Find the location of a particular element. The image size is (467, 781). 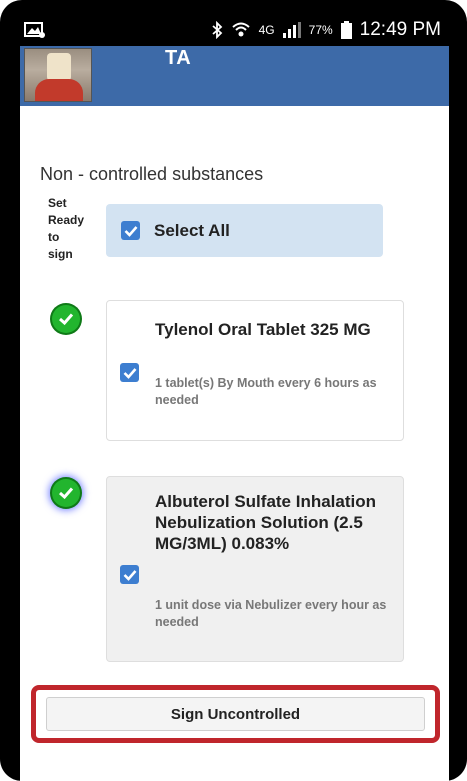

clock: 12:49 PM is located at coordinates (400, 29).